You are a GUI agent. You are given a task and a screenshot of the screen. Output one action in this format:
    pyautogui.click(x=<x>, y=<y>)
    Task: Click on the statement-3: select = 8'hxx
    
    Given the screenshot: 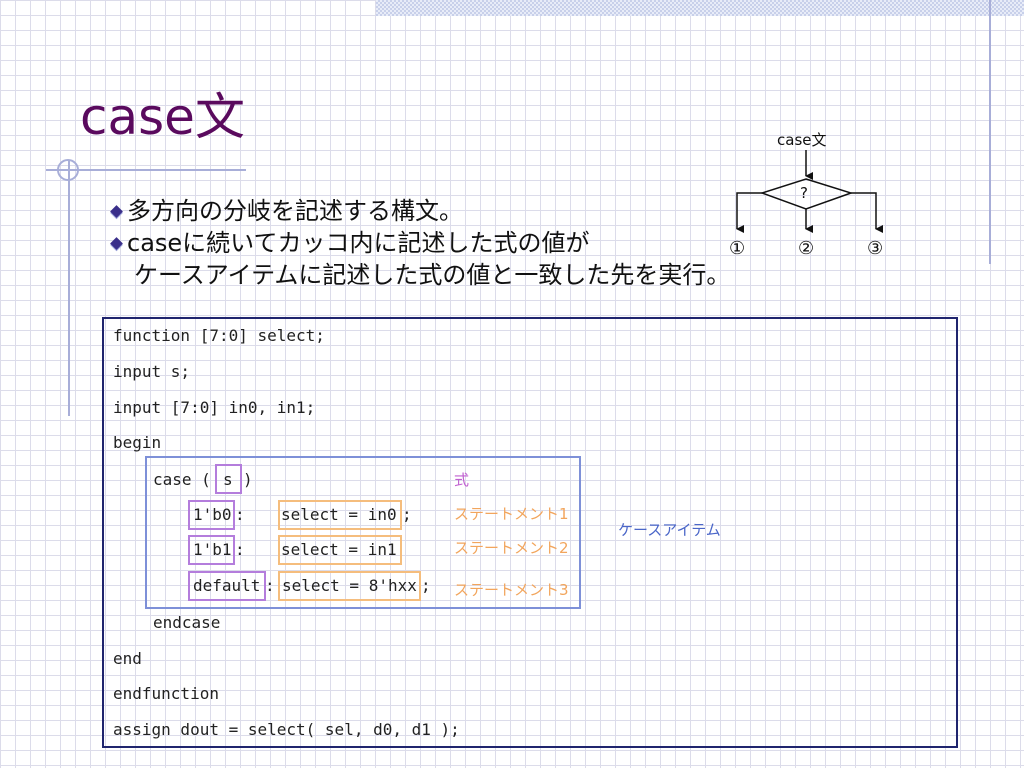 What is the action you would take?
    pyautogui.click(x=349, y=585)
    